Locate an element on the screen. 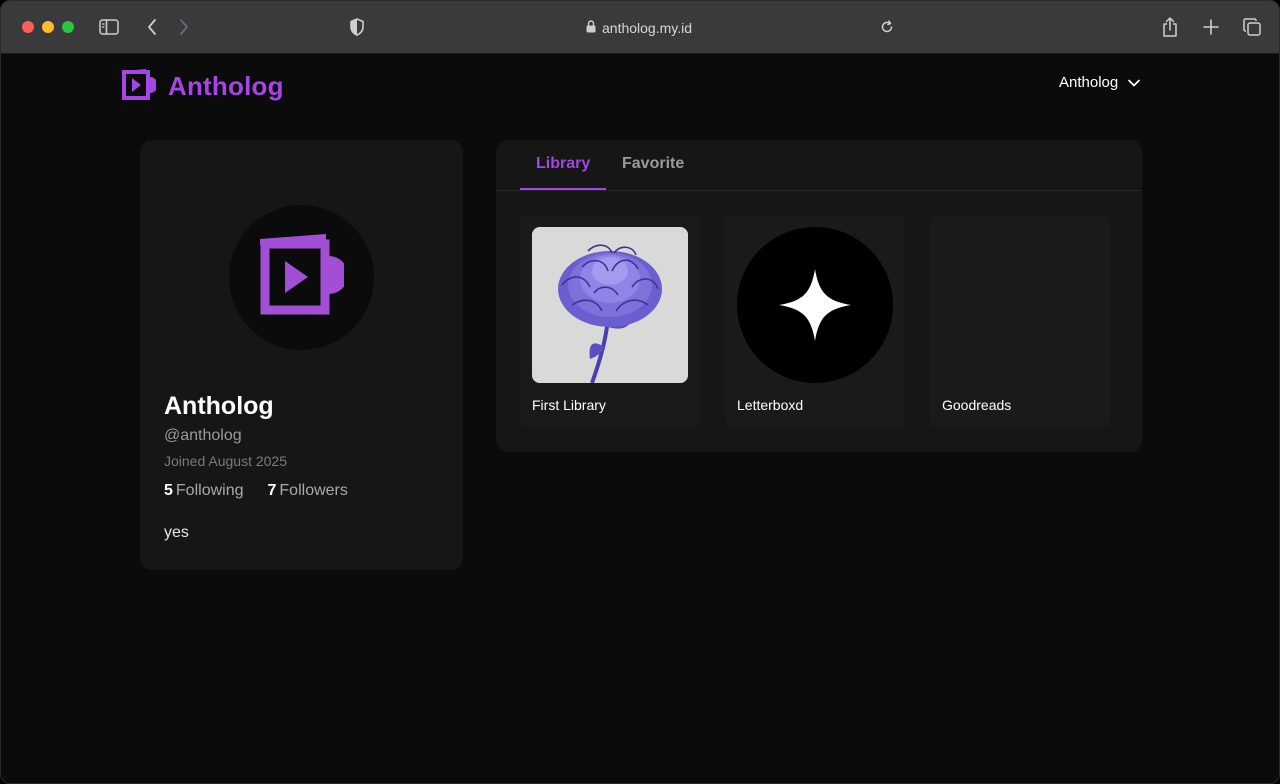  forward-icon is located at coordinates (184, 27).